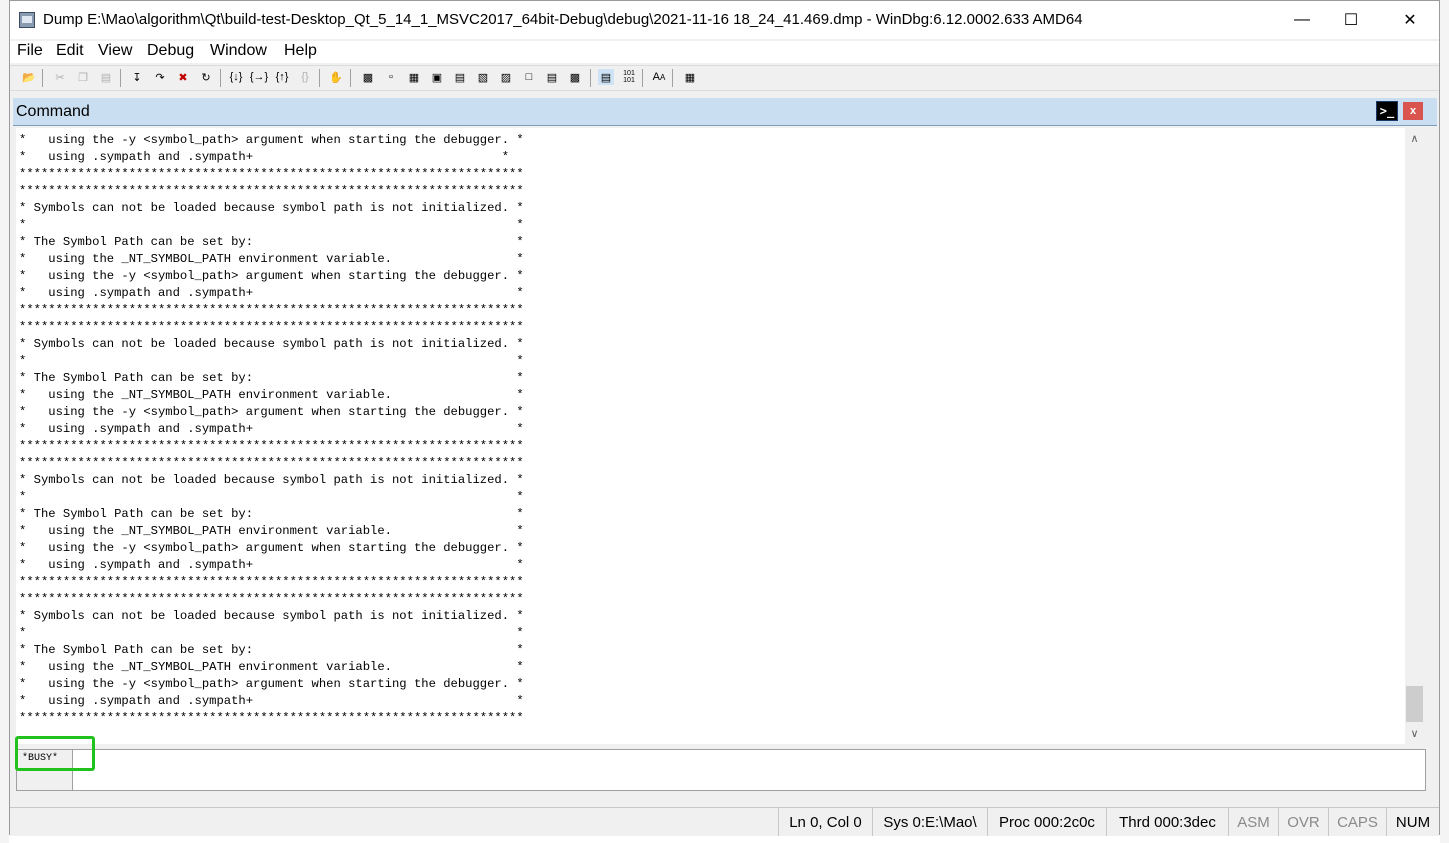 The width and height of the screenshot is (1449, 843). Describe the element at coordinates (1351, 20) in the screenshot. I see `maximize-button: ☐` at that location.